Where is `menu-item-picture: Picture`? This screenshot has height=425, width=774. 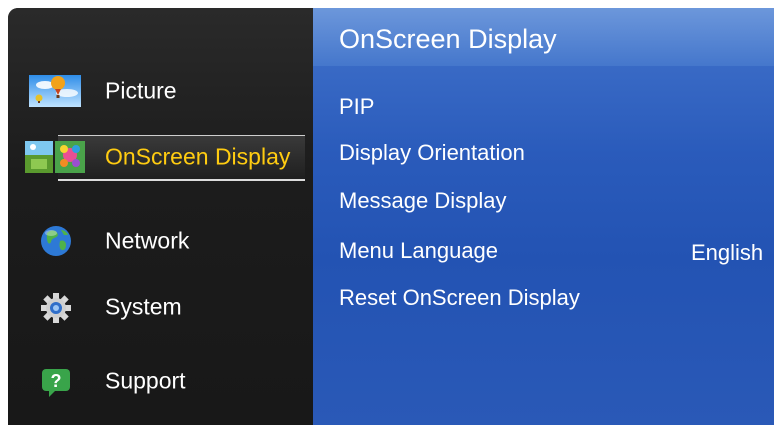 menu-item-picture: Picture is located at coordinates (160, 91).